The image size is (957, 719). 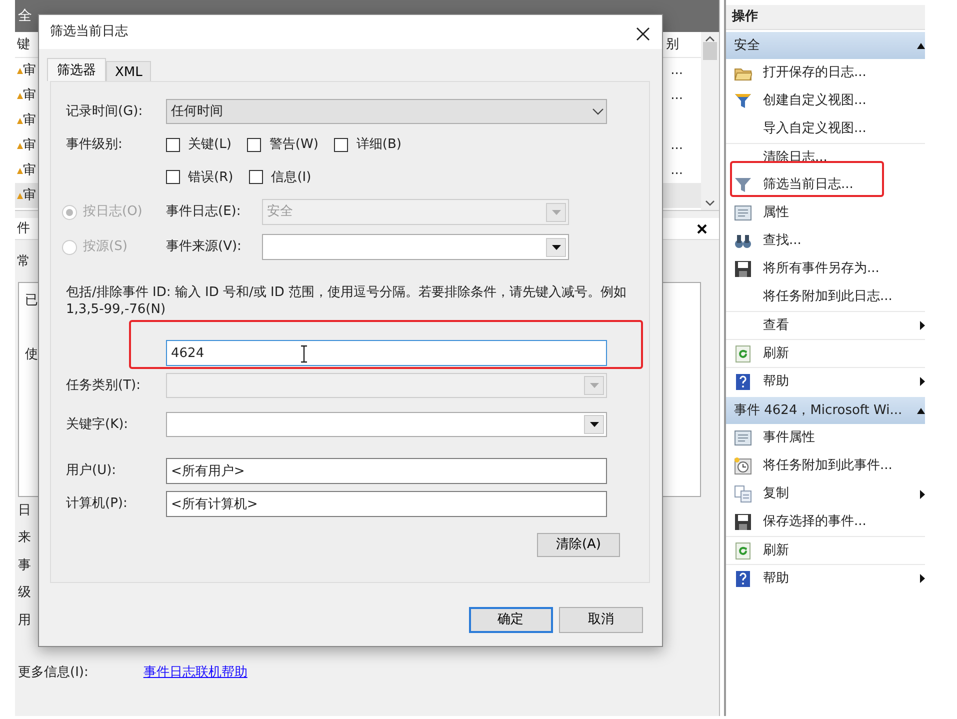 What do you see at coordinates (23, 229) in the screenshot?
I see `pane-title: 件` at bounding box center [23, 229].